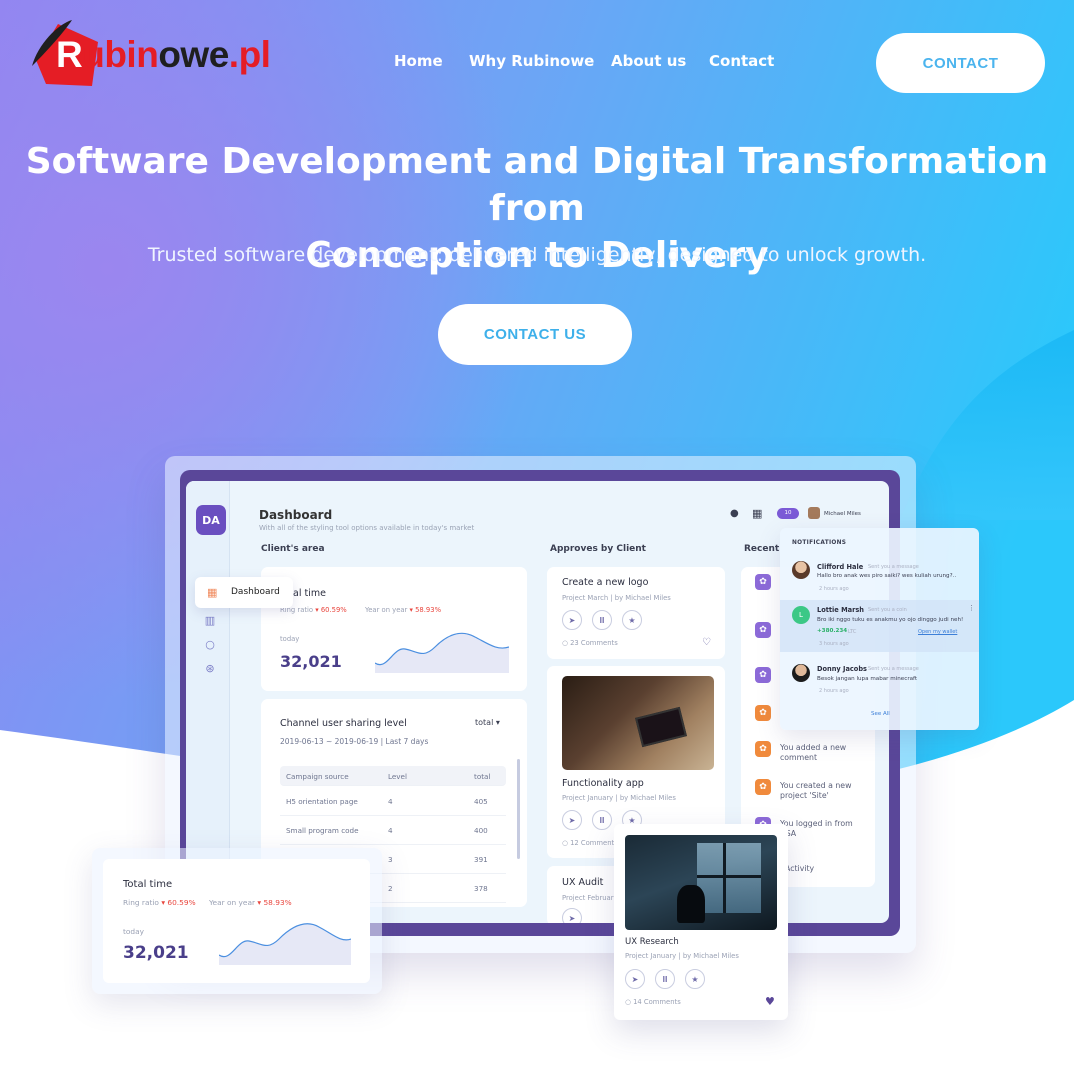  What do you see at coordinates (691, 904) in the screenshot?
I see `person-silhouette` at bounding box center [691, 904].